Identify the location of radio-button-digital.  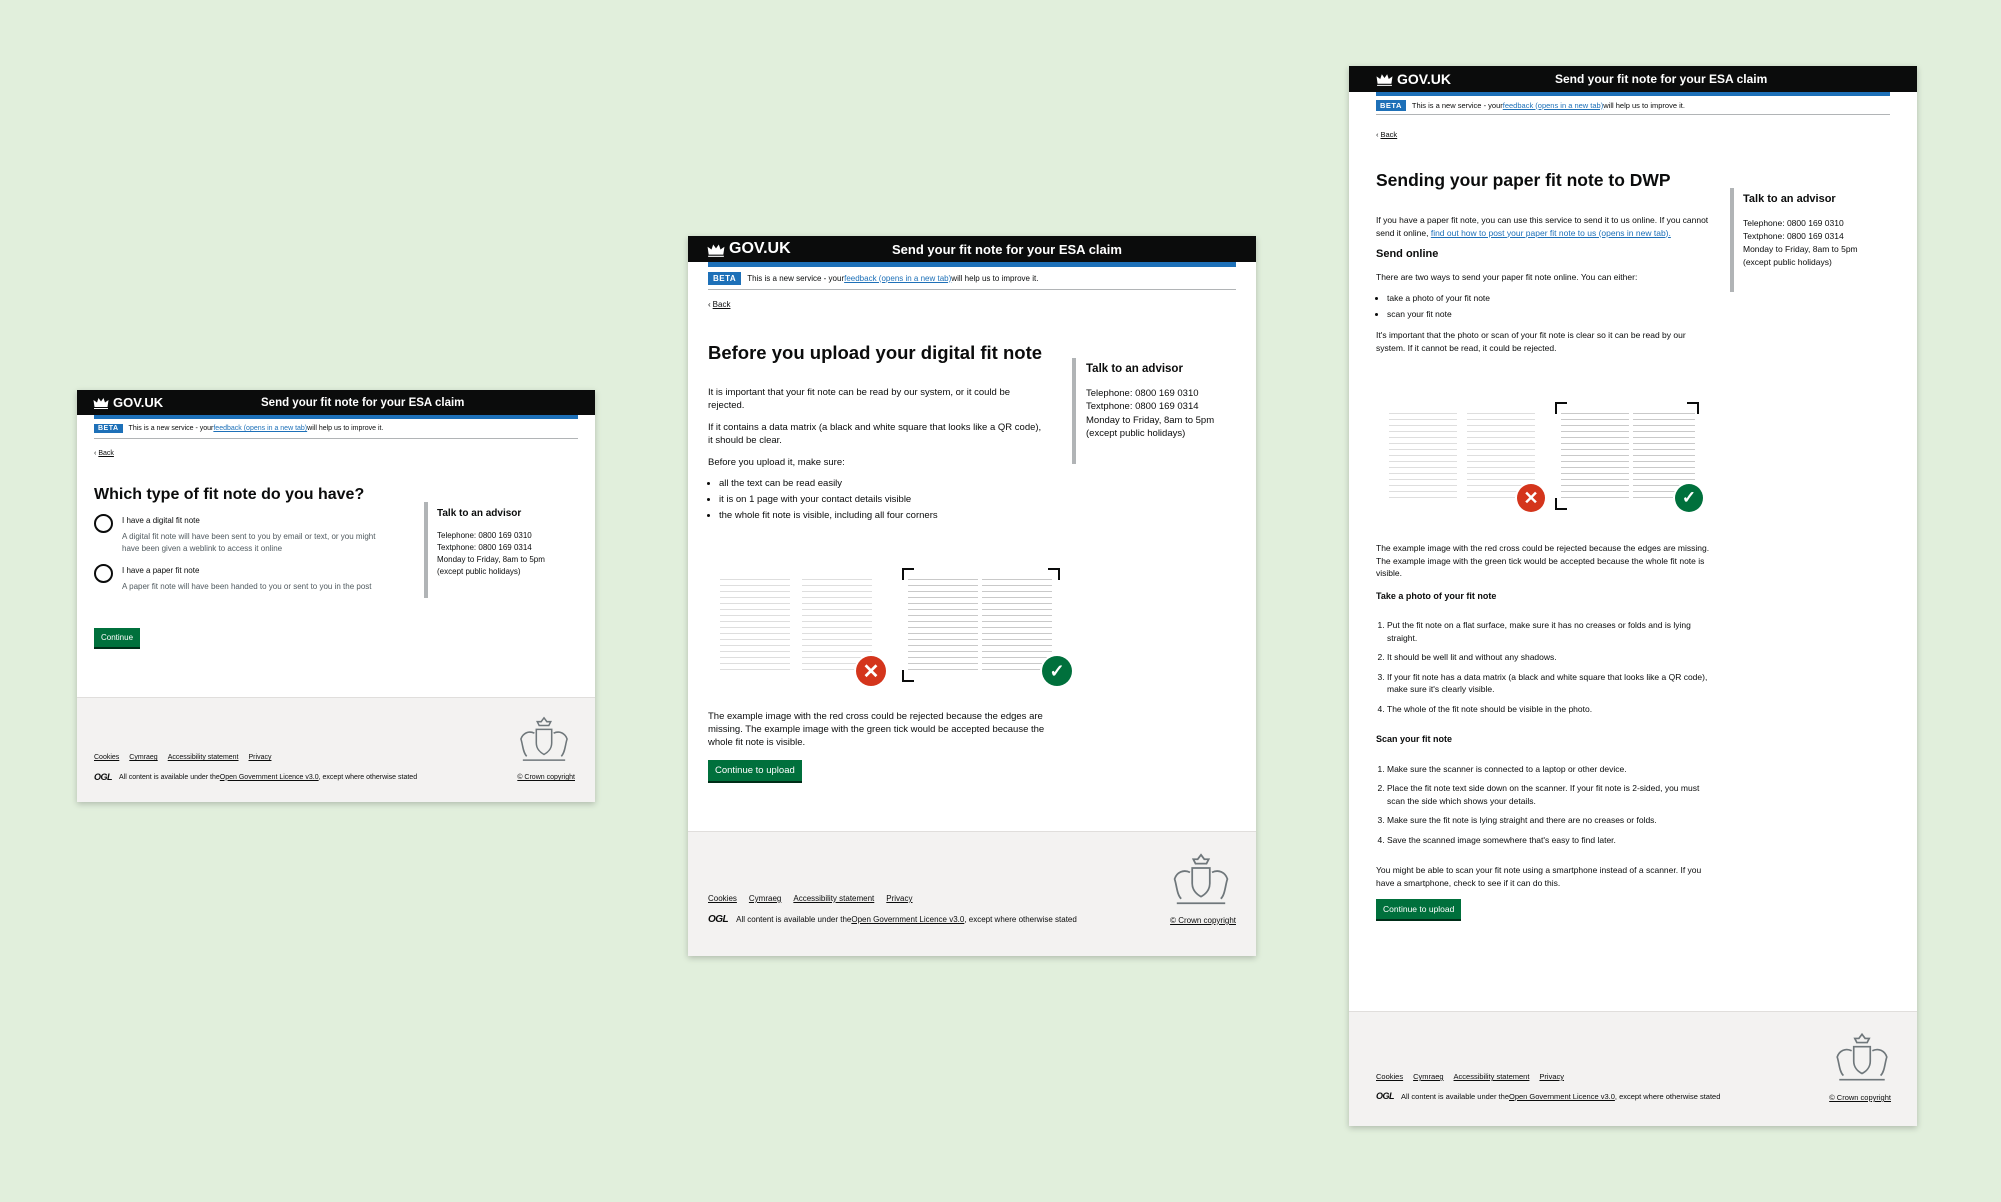
(103, 523).